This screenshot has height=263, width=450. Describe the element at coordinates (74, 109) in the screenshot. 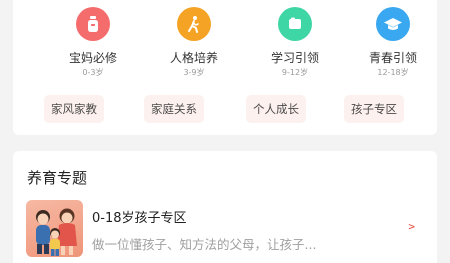

I see `tag-family-tradition: 家风家教` at that location.